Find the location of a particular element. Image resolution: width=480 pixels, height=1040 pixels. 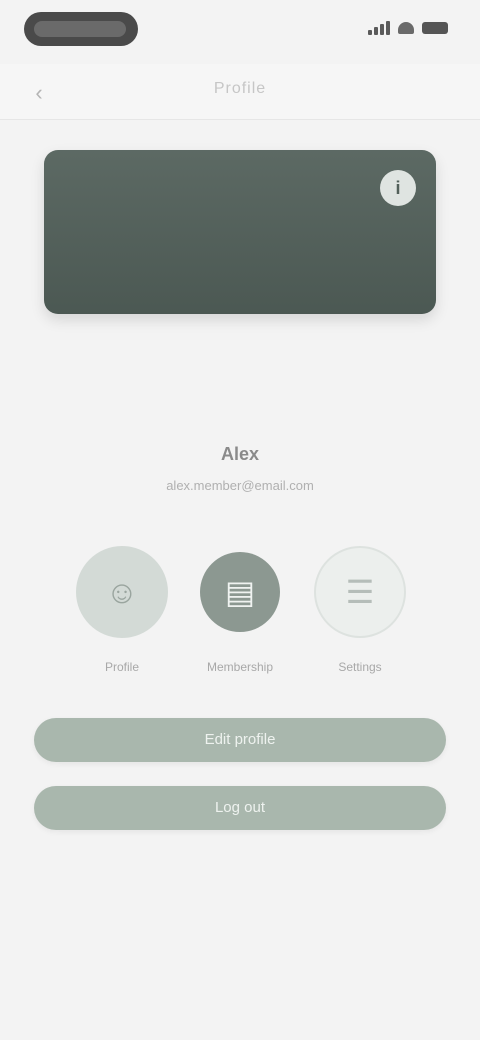

dynamic-island is located at coordinates (81, 29).